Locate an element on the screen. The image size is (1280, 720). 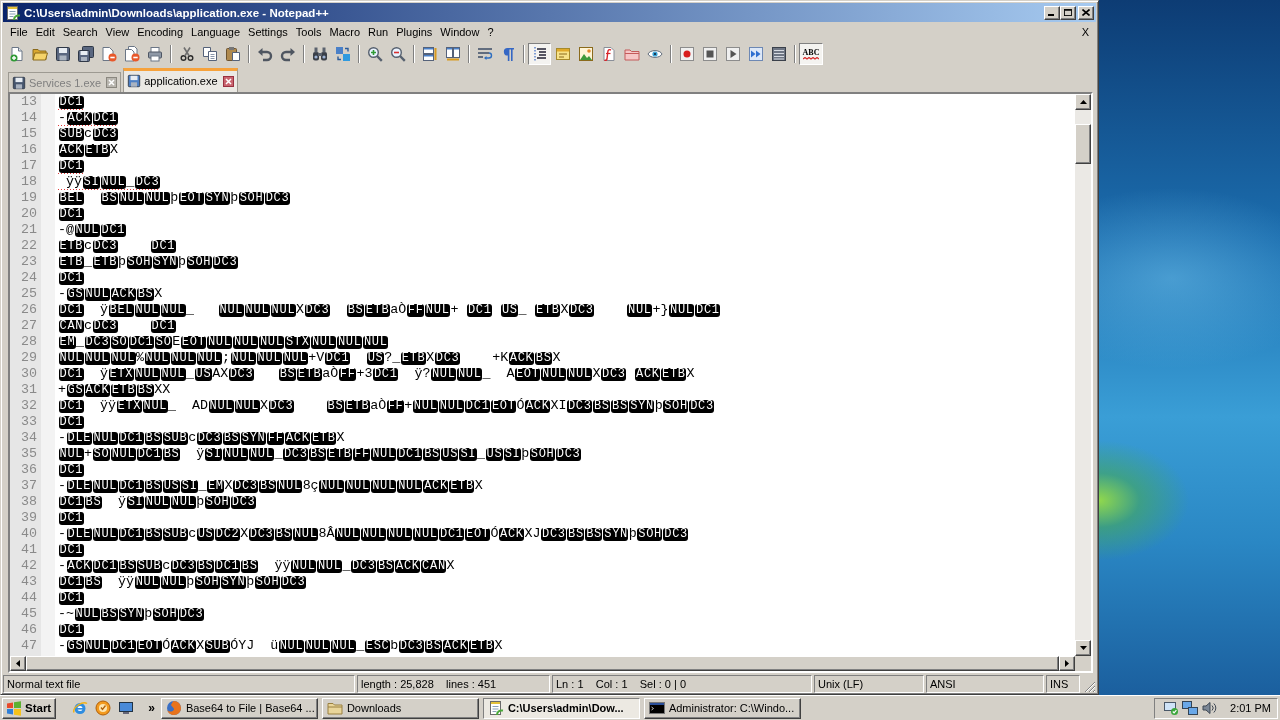
up-arrow-icon is located at coordinates (1083, 102).